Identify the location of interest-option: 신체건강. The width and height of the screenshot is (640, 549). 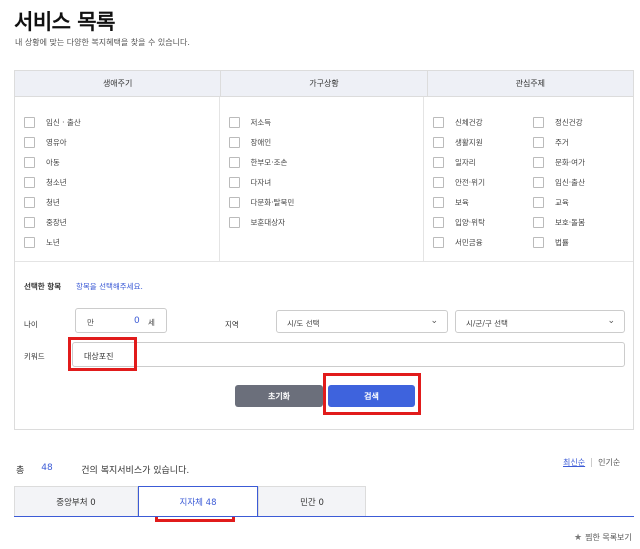
(483, 122).